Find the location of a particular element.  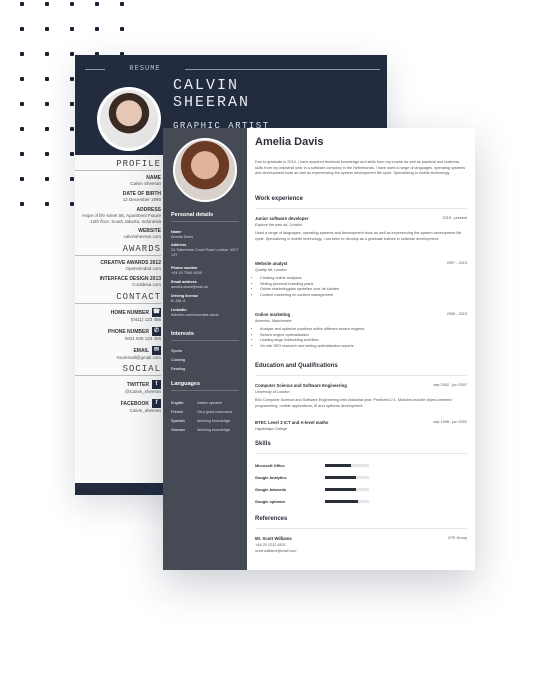

header-rule-right is located at coordinates (282, 69).